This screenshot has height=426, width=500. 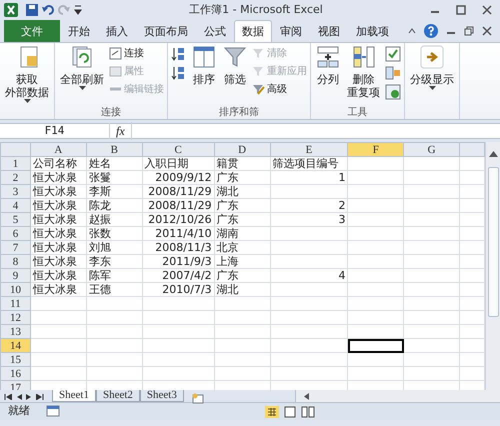 I want to click on table-cell: 张鬘, so click(x=114, y=177).